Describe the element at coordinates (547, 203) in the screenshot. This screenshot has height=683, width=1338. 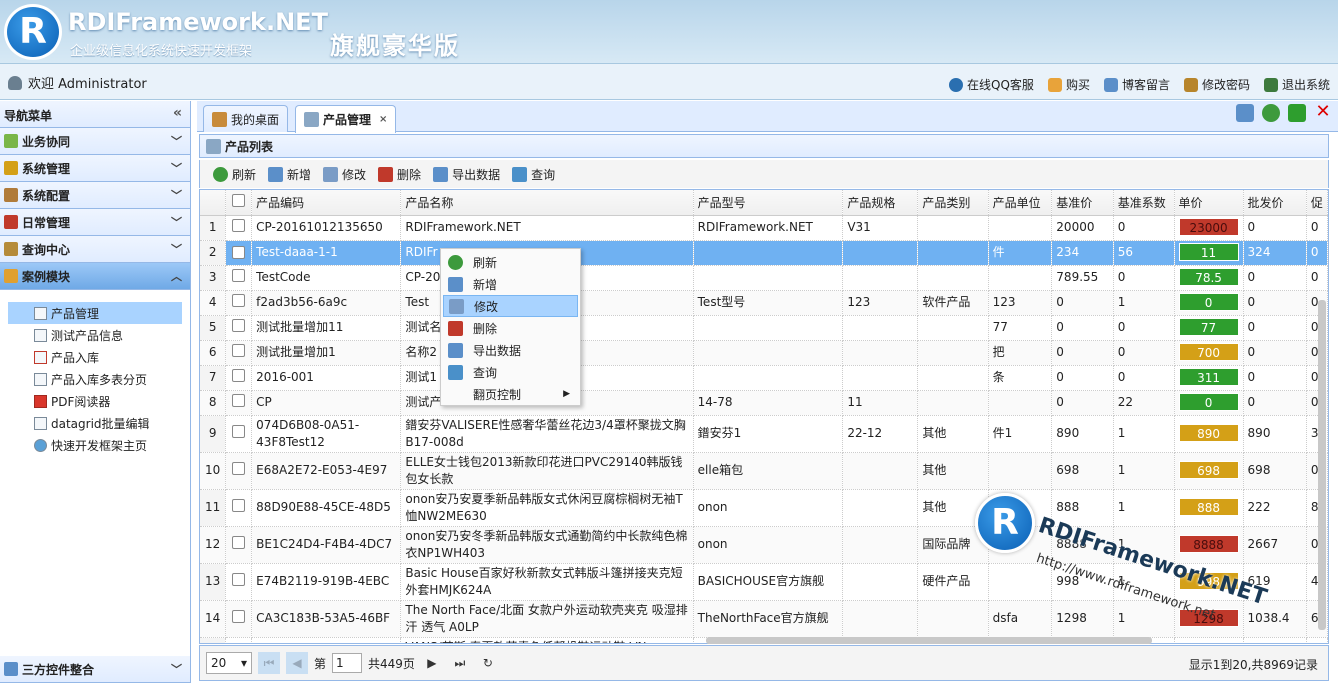
I see `column-header: 产品名称` at that location.